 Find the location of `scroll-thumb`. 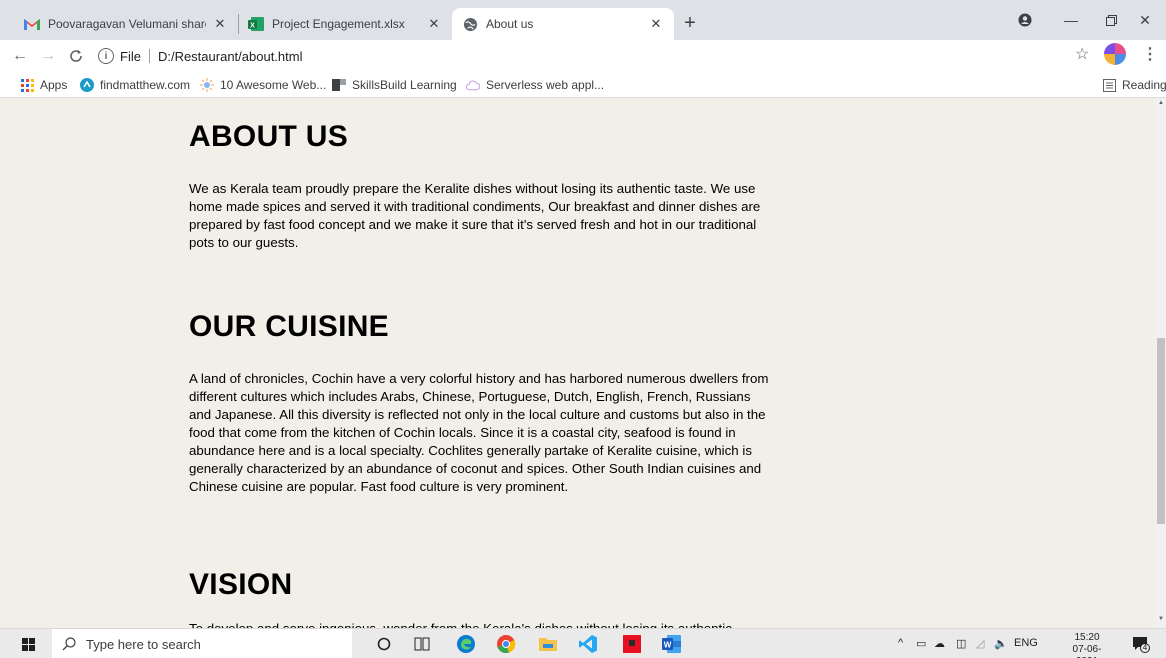

scroll-thumb is located at coordinates (1161, 431).